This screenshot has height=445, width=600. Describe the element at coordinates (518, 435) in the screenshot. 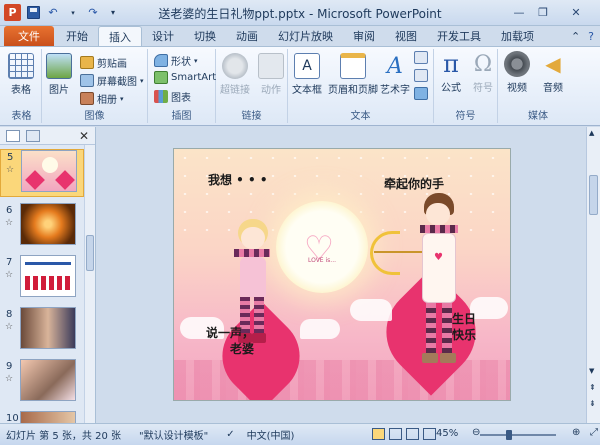

I see `zoom-slider` at that location.